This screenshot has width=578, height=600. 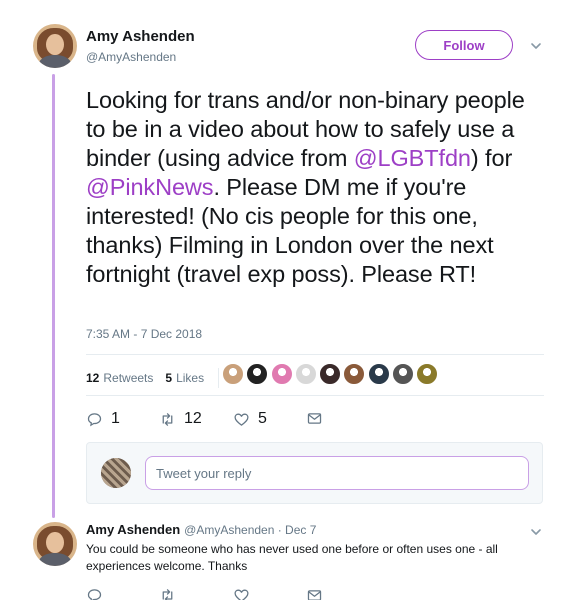 I want to click on user-avatar, so click(x=116, y=473).